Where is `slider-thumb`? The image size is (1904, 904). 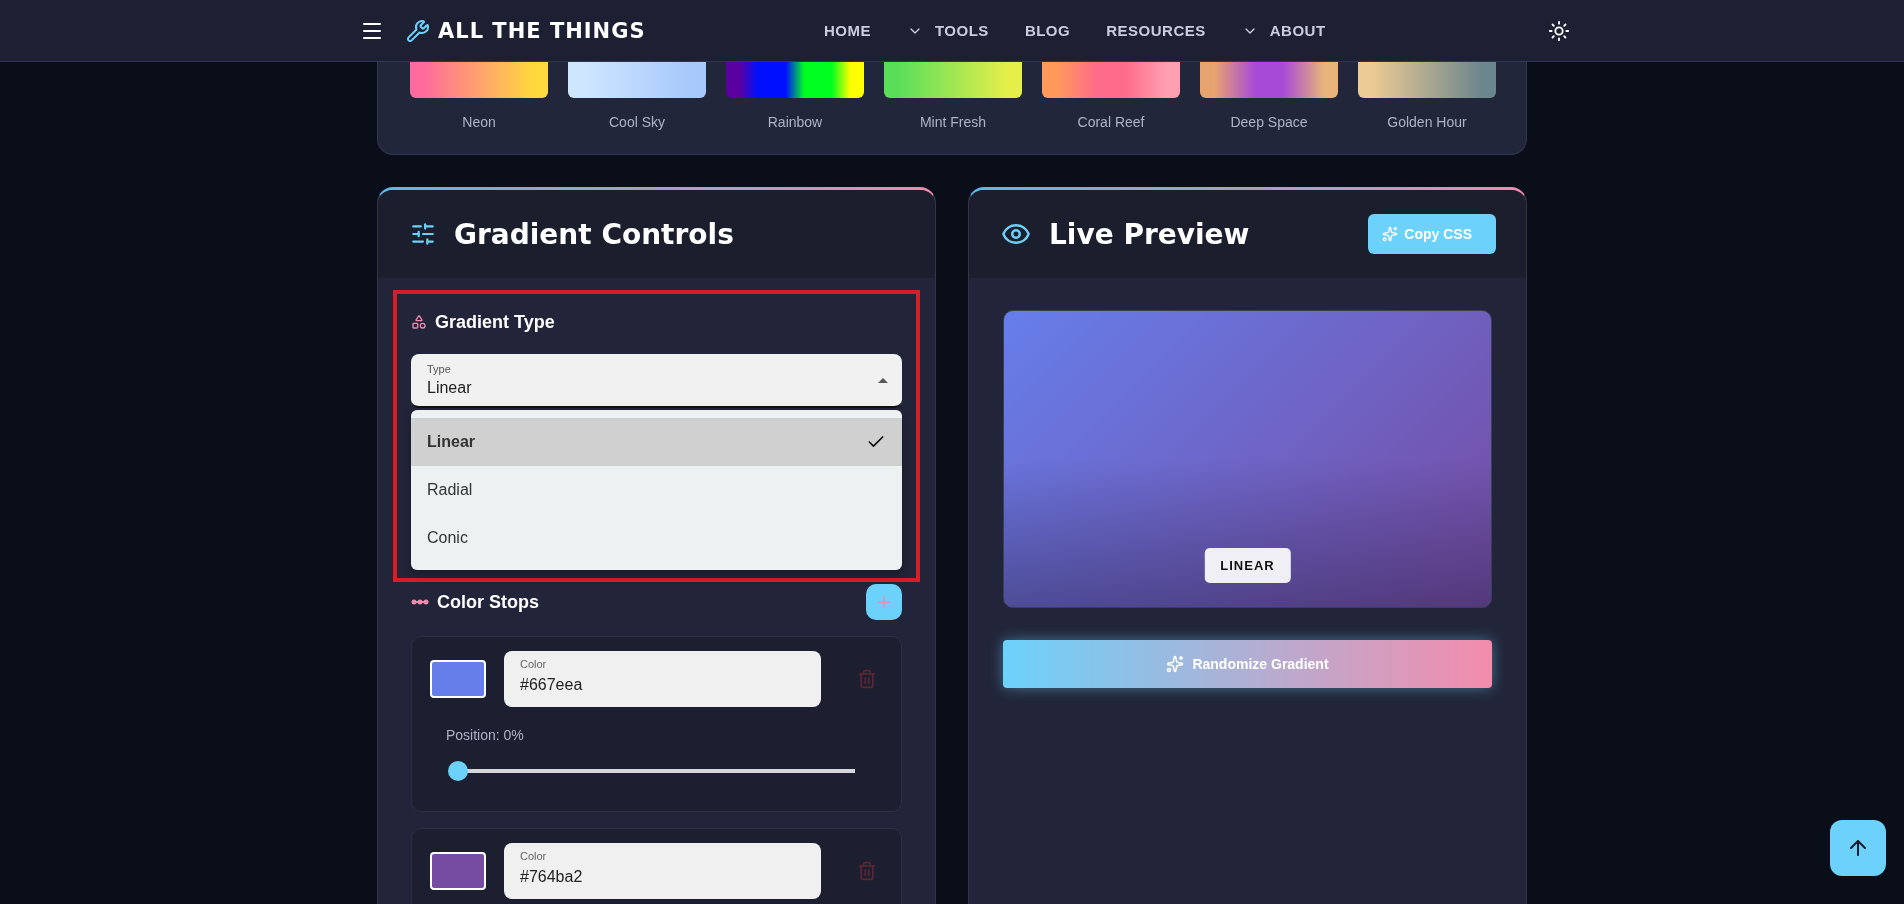
slider-thumb is located at coordinates (458, 771).